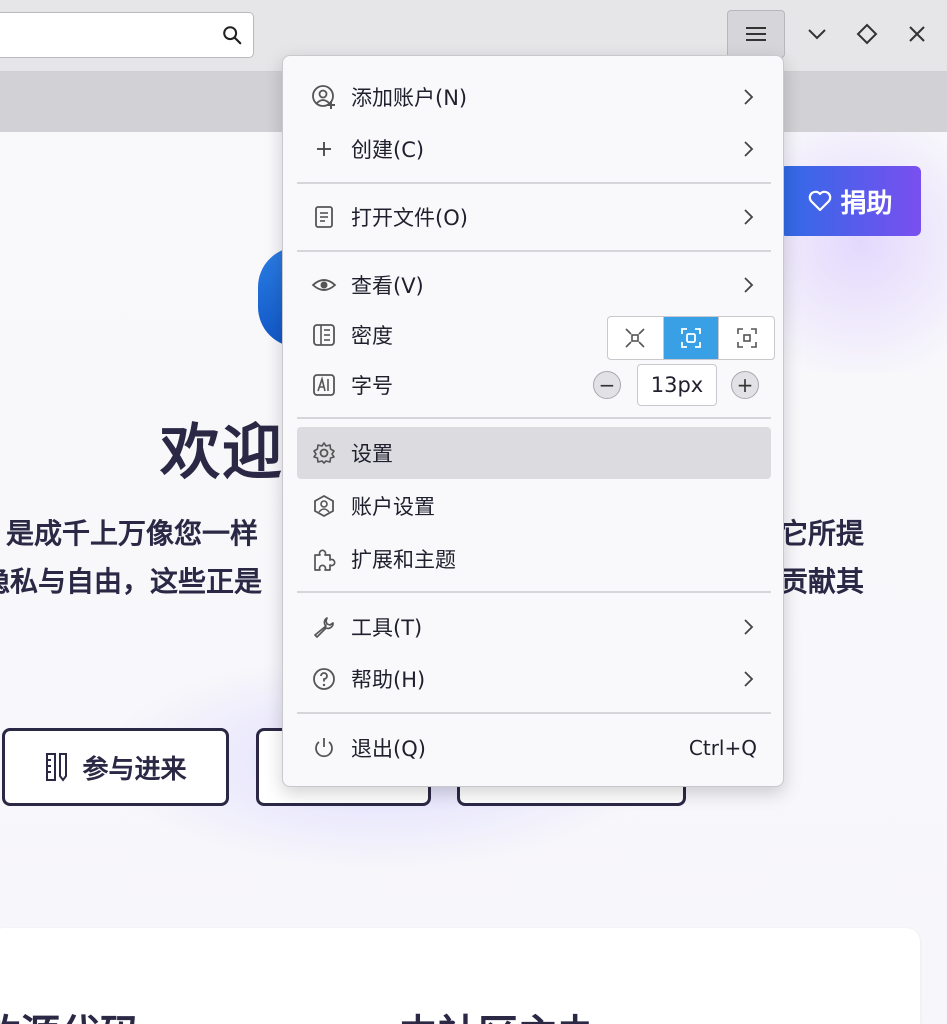  I want to click on menu-item-account-settings: 账户设置, so click(534, 506).